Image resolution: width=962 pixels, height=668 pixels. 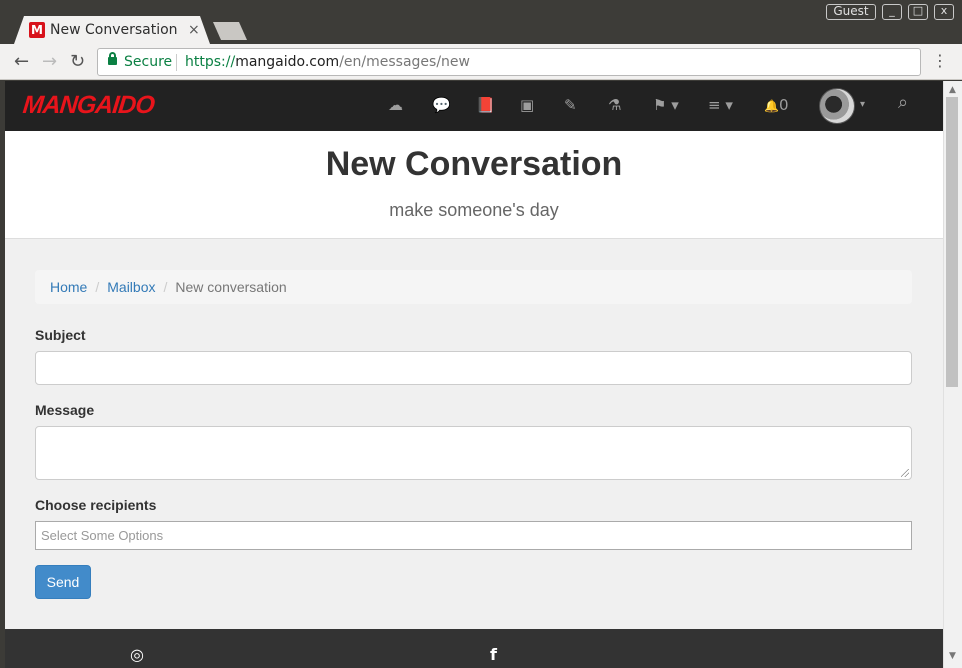 What do you see at coordinates (481, 22) in the screenshot?
I see `browser-titlebar: M New Conversation × Guest _ □ x` at bounding box center [481, 22].